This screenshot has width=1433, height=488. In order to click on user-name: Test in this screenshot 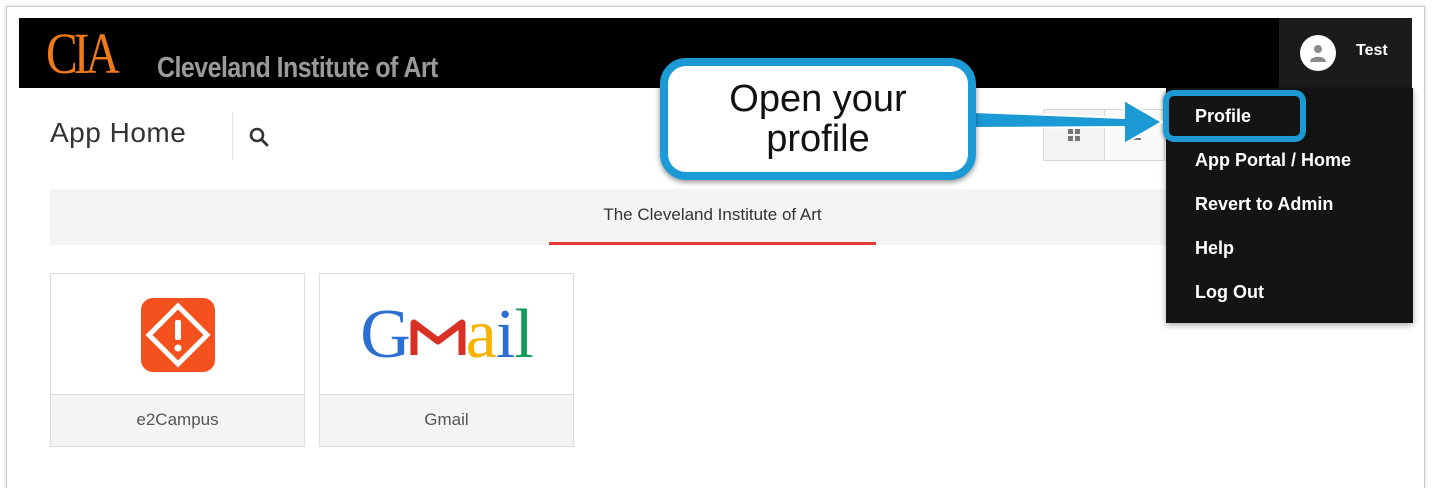, I will do `click(1372, 50)`.